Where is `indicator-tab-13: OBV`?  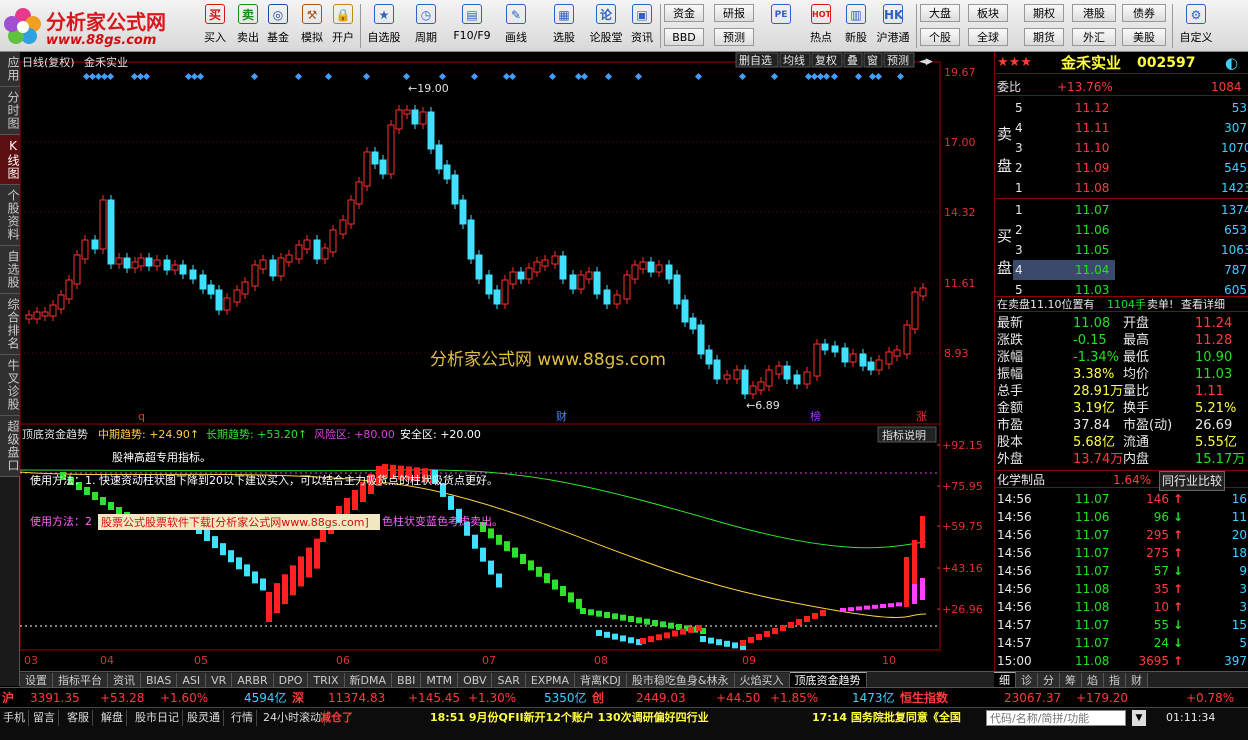 indicator-tab-13: OBV is located at coordinates (475, 680).